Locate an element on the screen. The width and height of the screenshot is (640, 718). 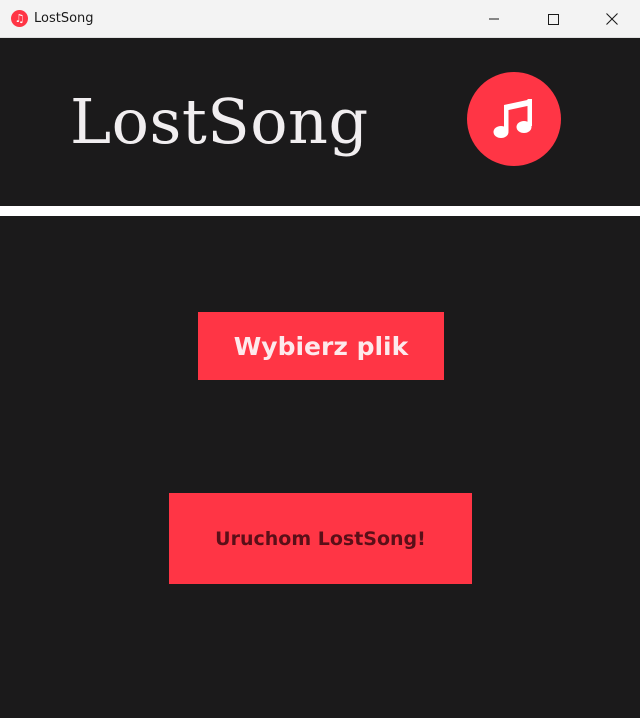
close-icon is located at coordinates (612, 19).